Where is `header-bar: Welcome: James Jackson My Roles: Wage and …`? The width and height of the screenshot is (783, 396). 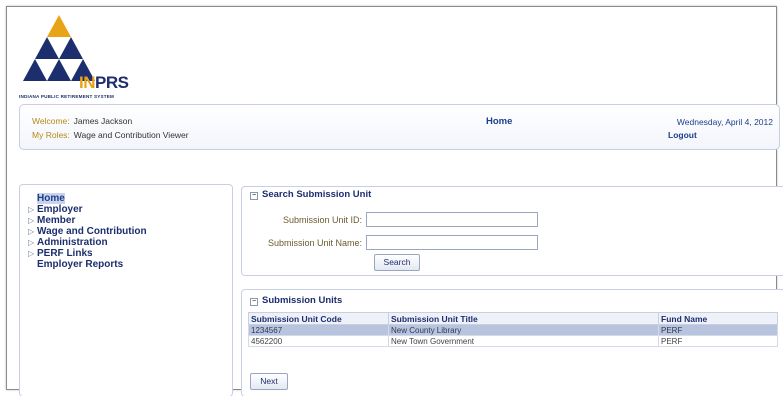
header-bar: Welcome: James Jackson My Roles: Wage and … is located at coordinates (399, 127).